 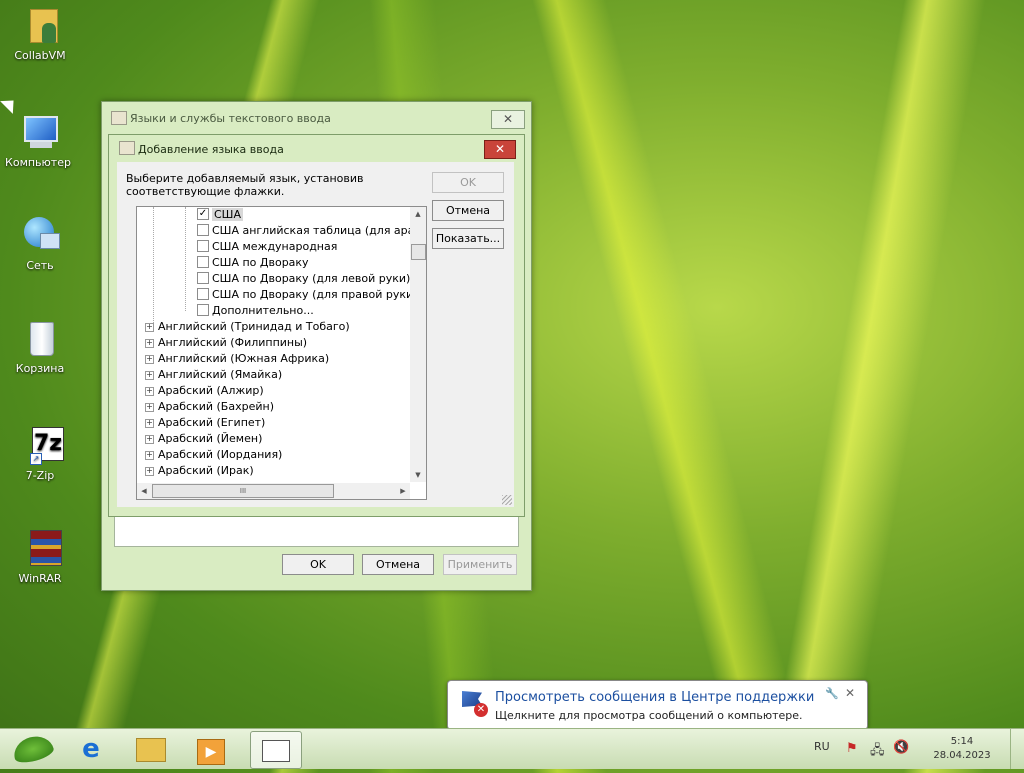 I want to click on settings-wrench-icon: 🔧, so click(x=832, y=693).